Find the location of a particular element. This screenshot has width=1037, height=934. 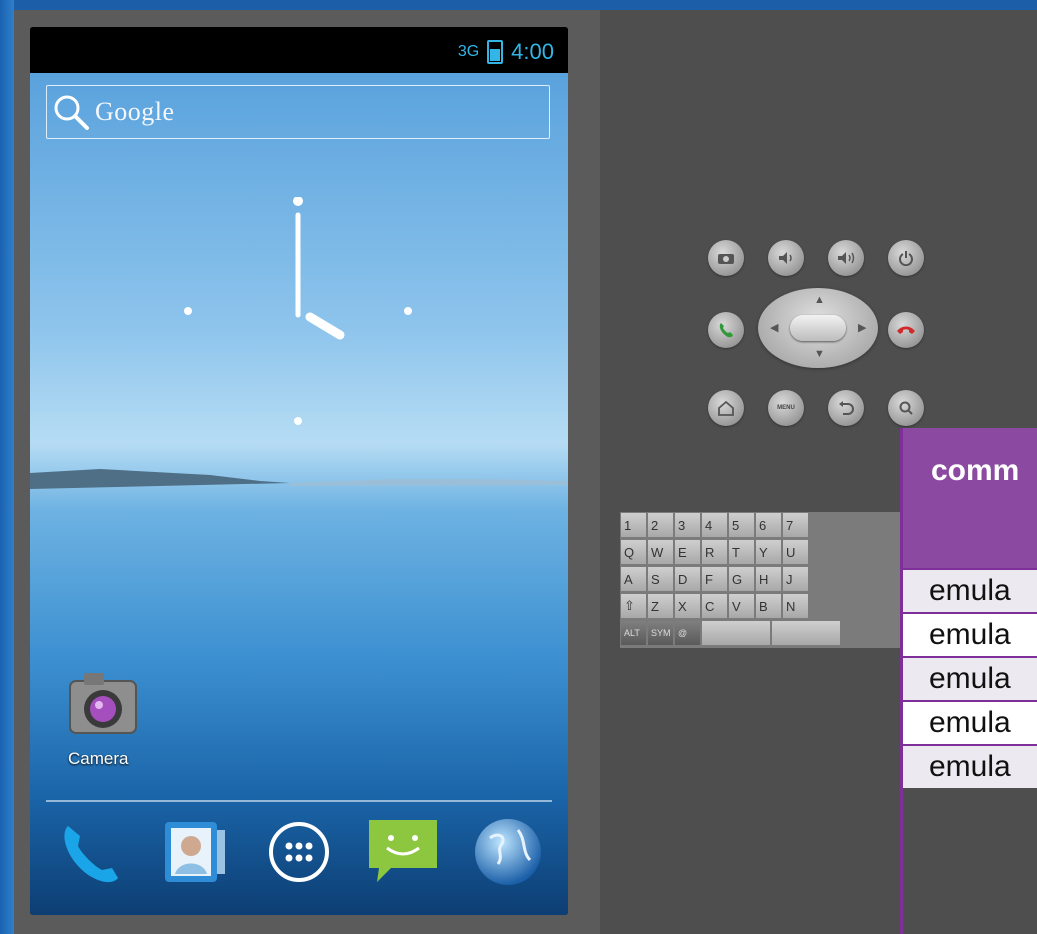

key-j: J is located at coordinates (795, 579).